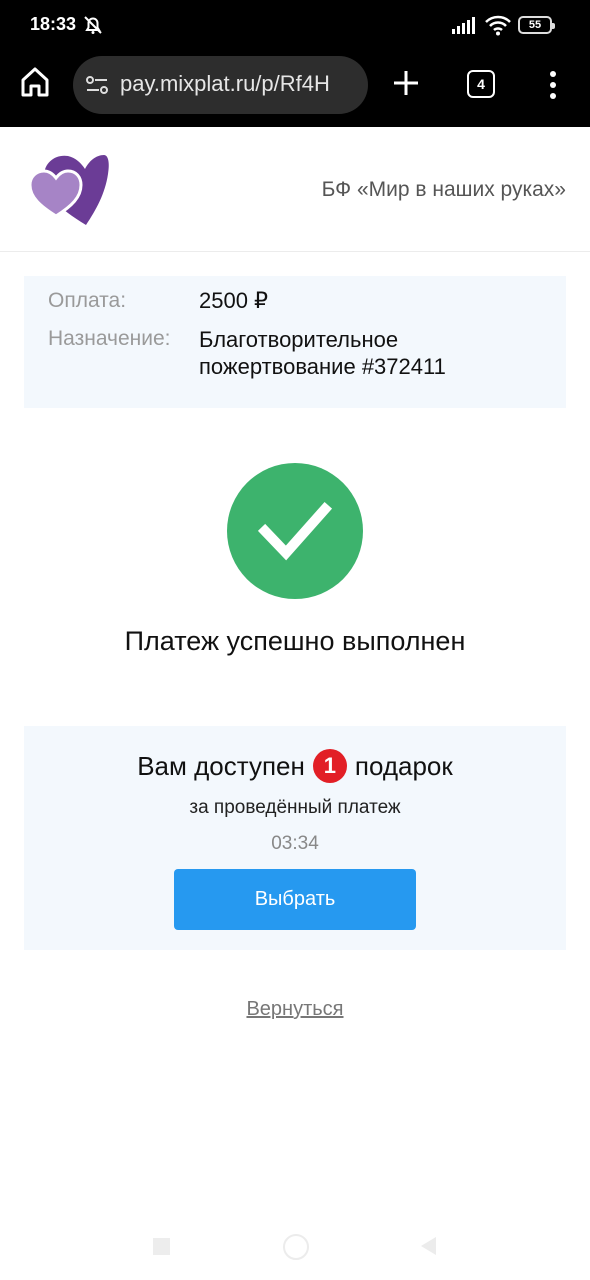 This screenshot has width=590, height=1280. What do you see at coordinates (498, 25) in the screenshot?
I see `wifi-icon` at bounding box center [498, 25].